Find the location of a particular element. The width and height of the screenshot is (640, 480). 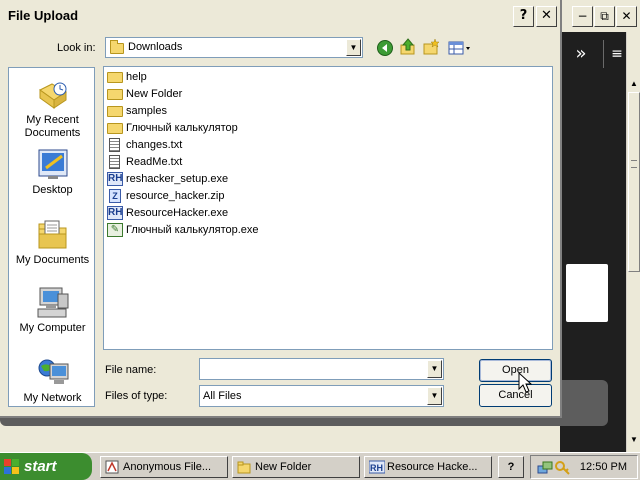

file-name: changes.txt is located at coordinates (154, 145).